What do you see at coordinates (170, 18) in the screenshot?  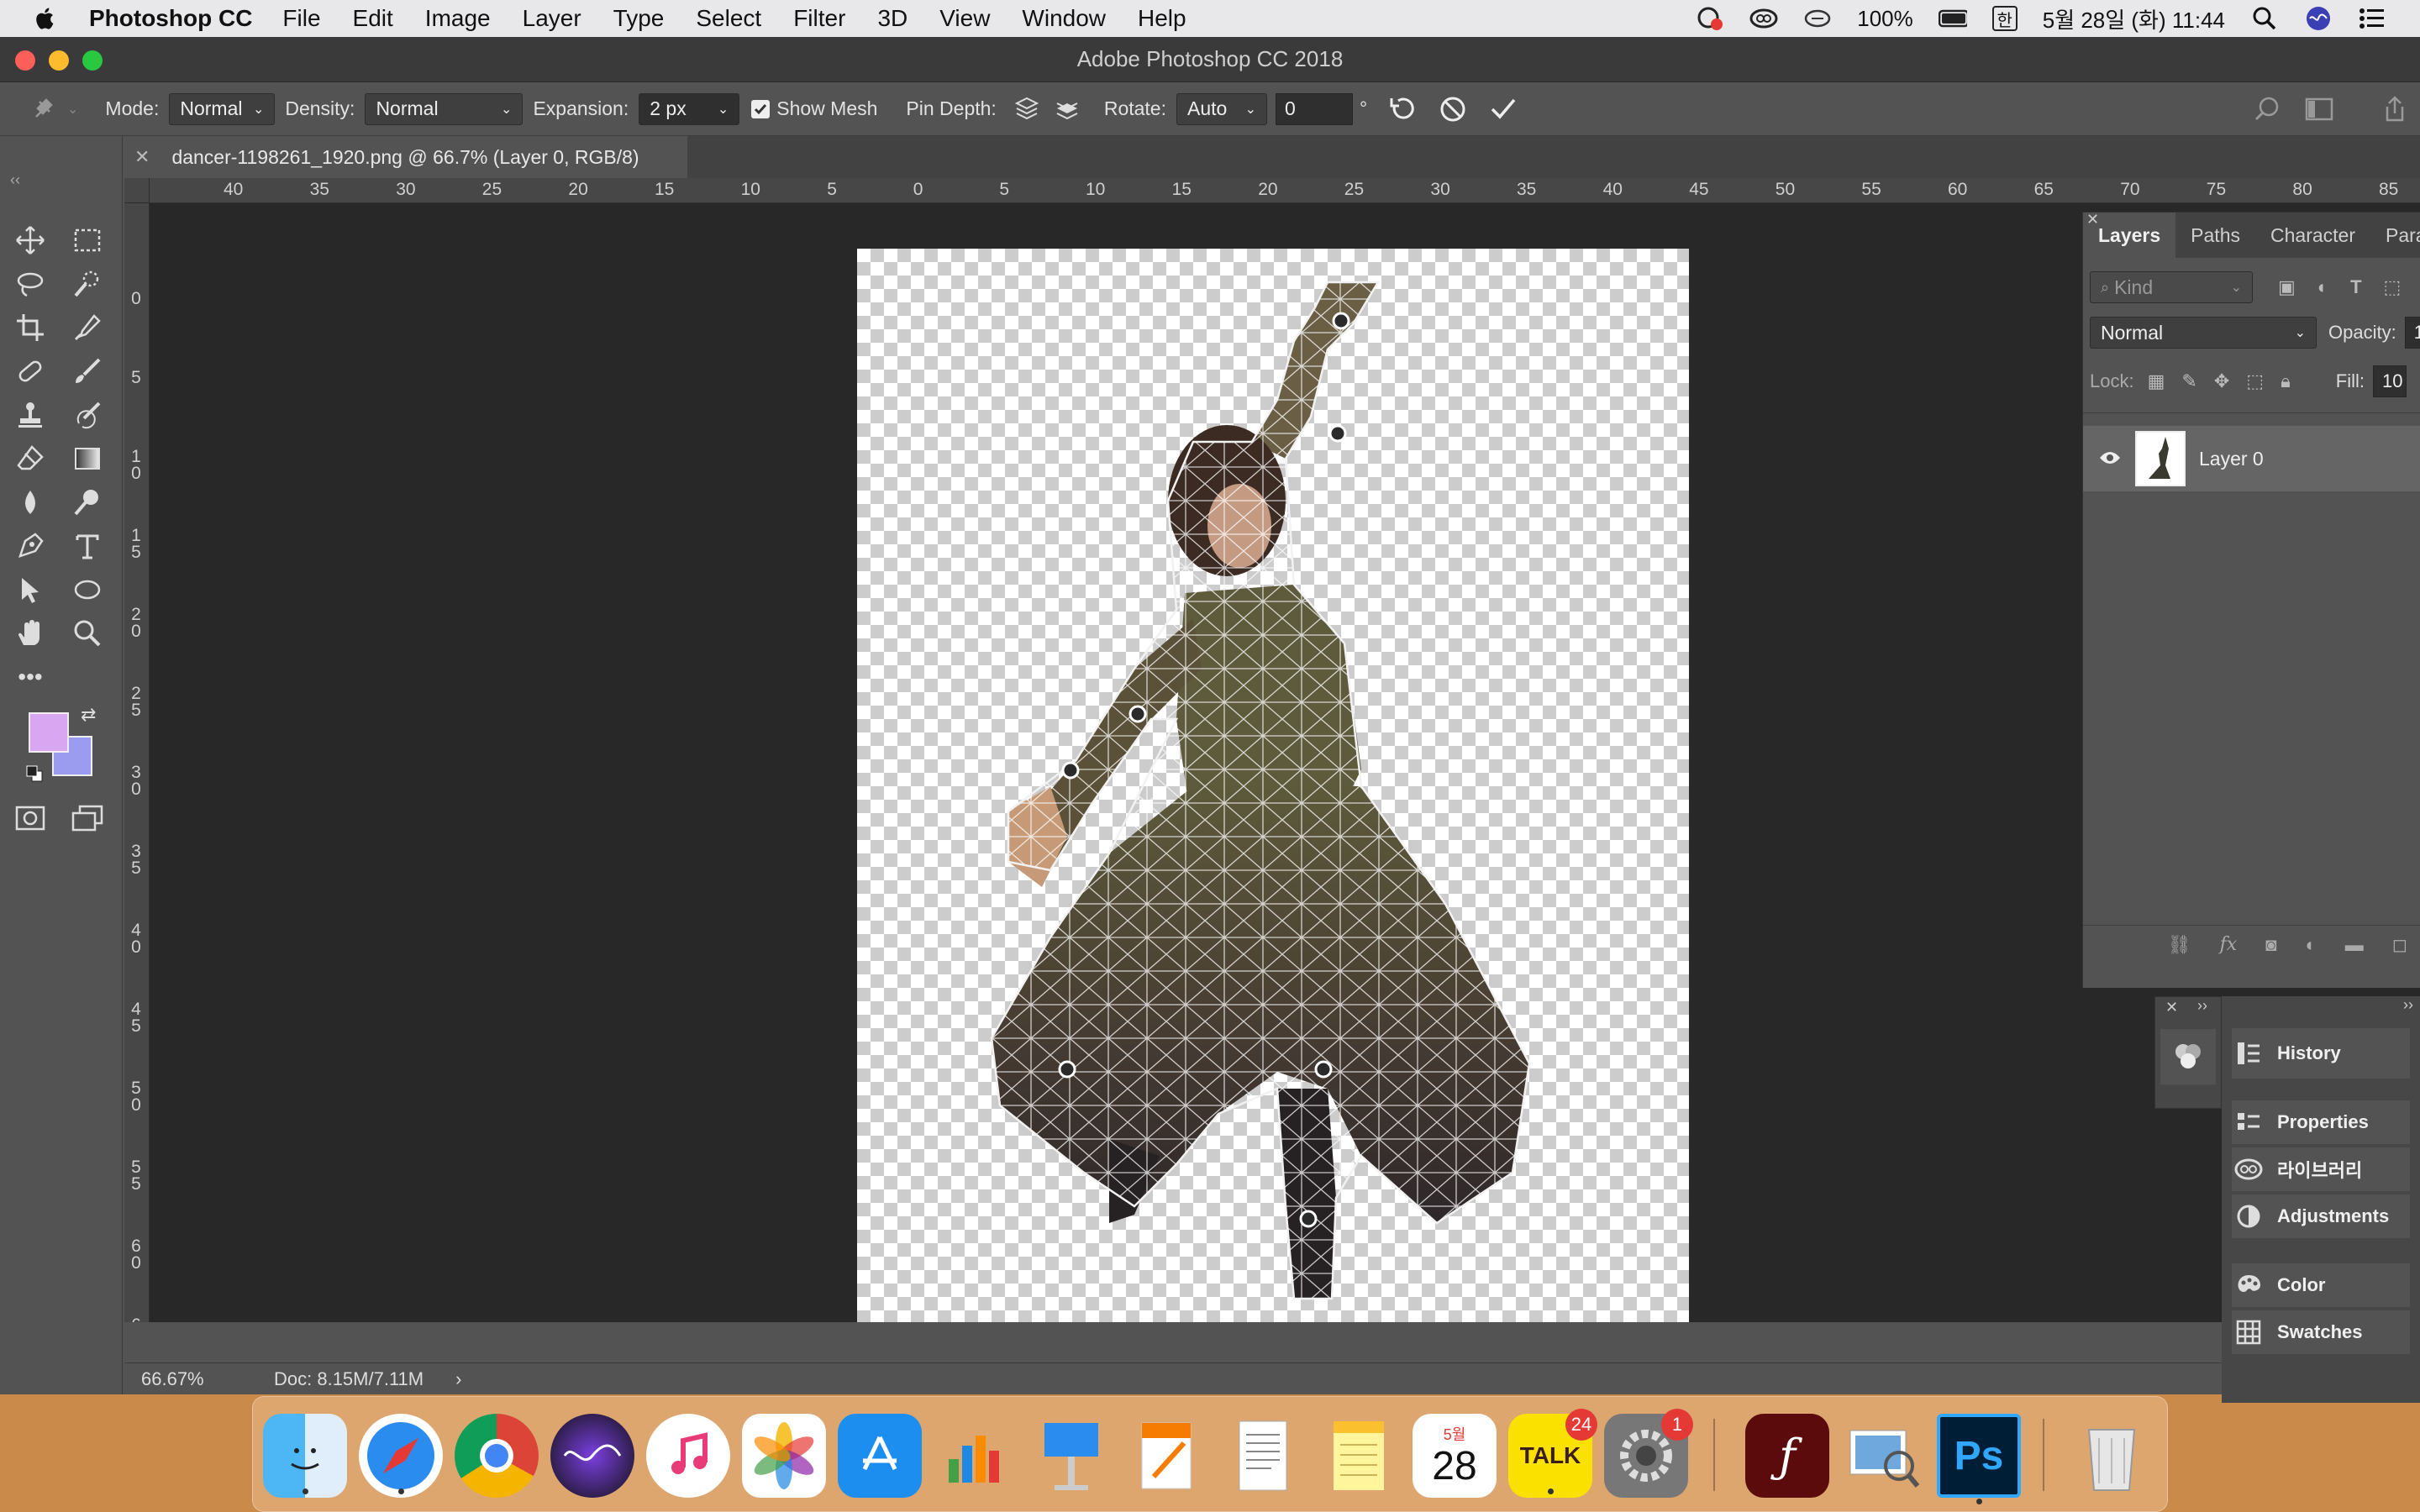 I see `app-name-menu: Photoshop CC` at bounding box center [170, 18].